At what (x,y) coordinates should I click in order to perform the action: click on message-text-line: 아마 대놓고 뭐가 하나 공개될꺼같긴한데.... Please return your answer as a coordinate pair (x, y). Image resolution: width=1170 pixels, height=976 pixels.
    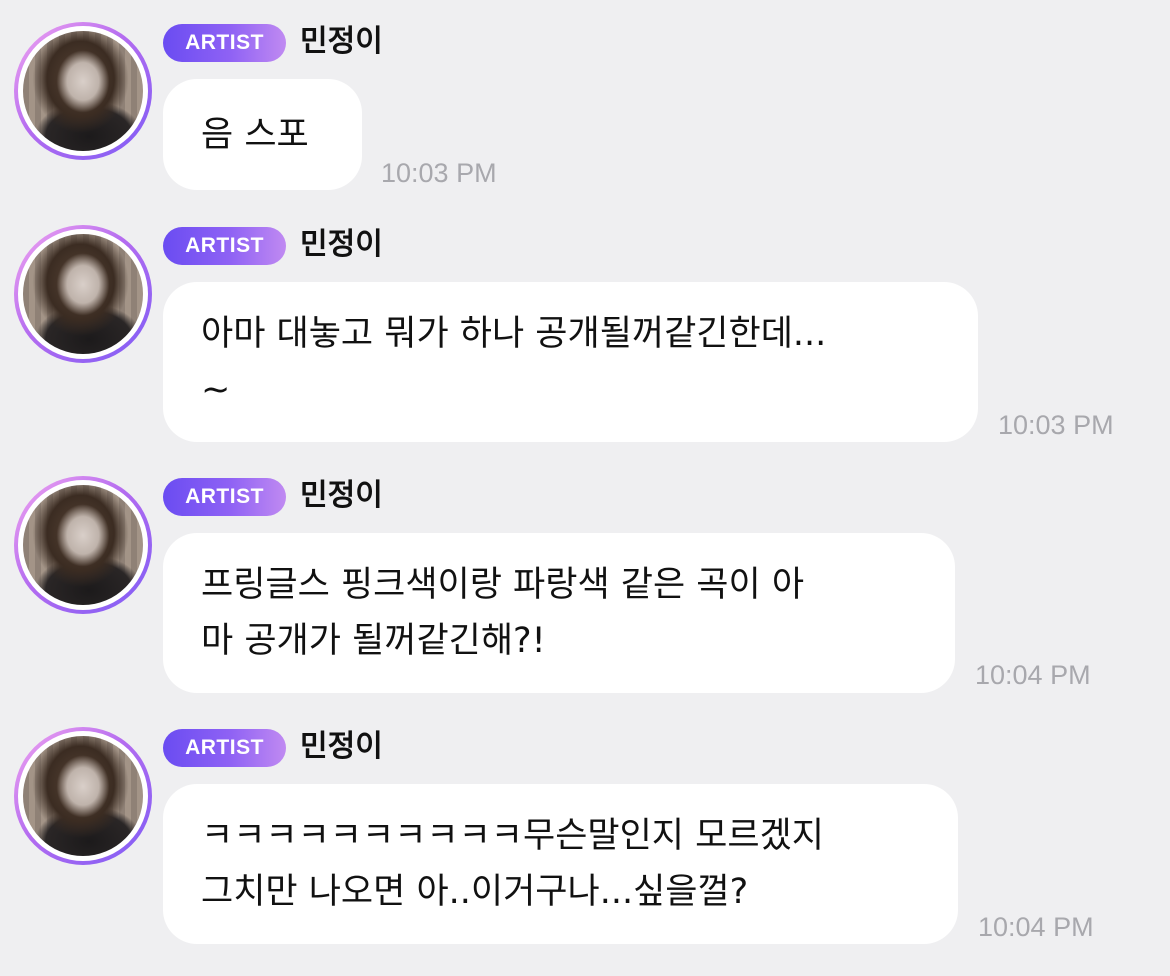
    Looking at the image, I should click on (514, 334).